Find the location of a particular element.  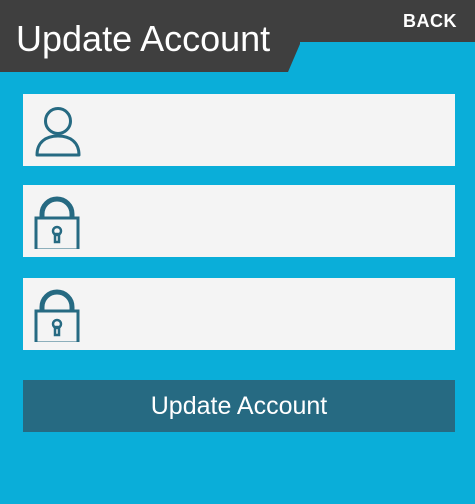

password-field is located at coordinates (239, 221).